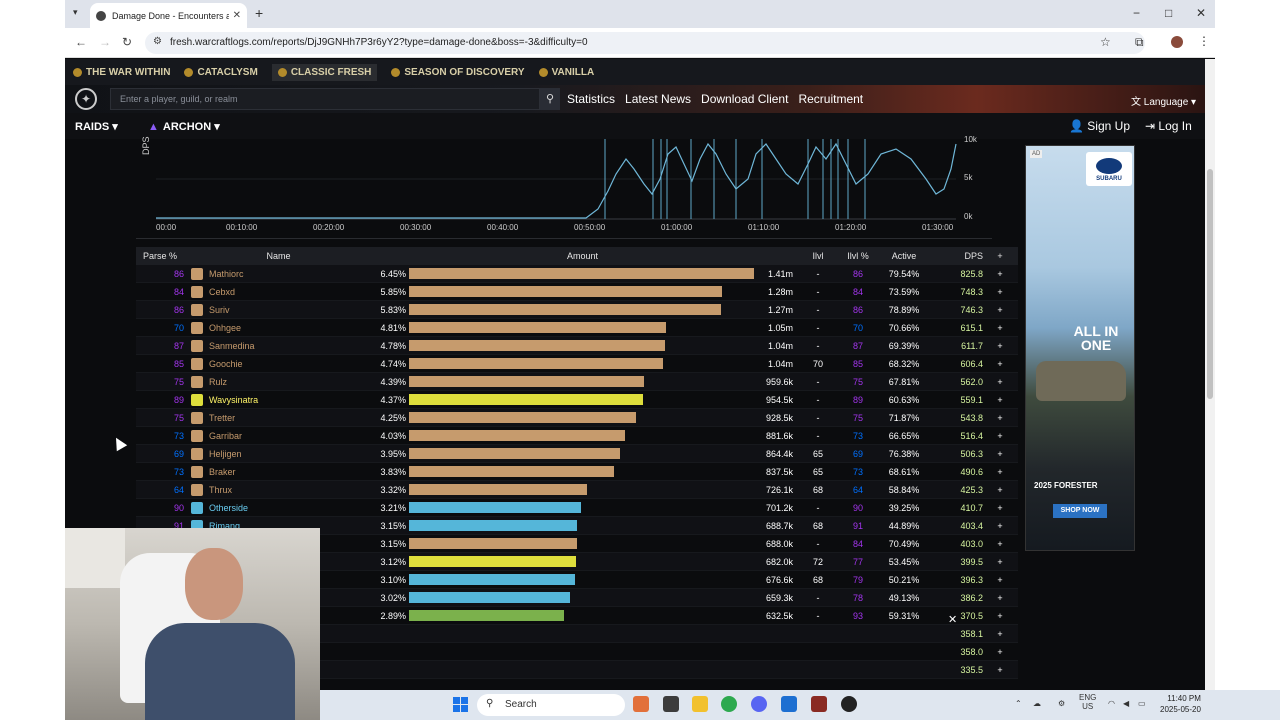 Image resolution: width=1280 pixels, height=720 pixels. Describe the element at coordinates (577, 382) in the screenshot. I see `table-row: 75 Rulz 4.39% 959.6k - 75 67.81% 562.0 +` at that location.